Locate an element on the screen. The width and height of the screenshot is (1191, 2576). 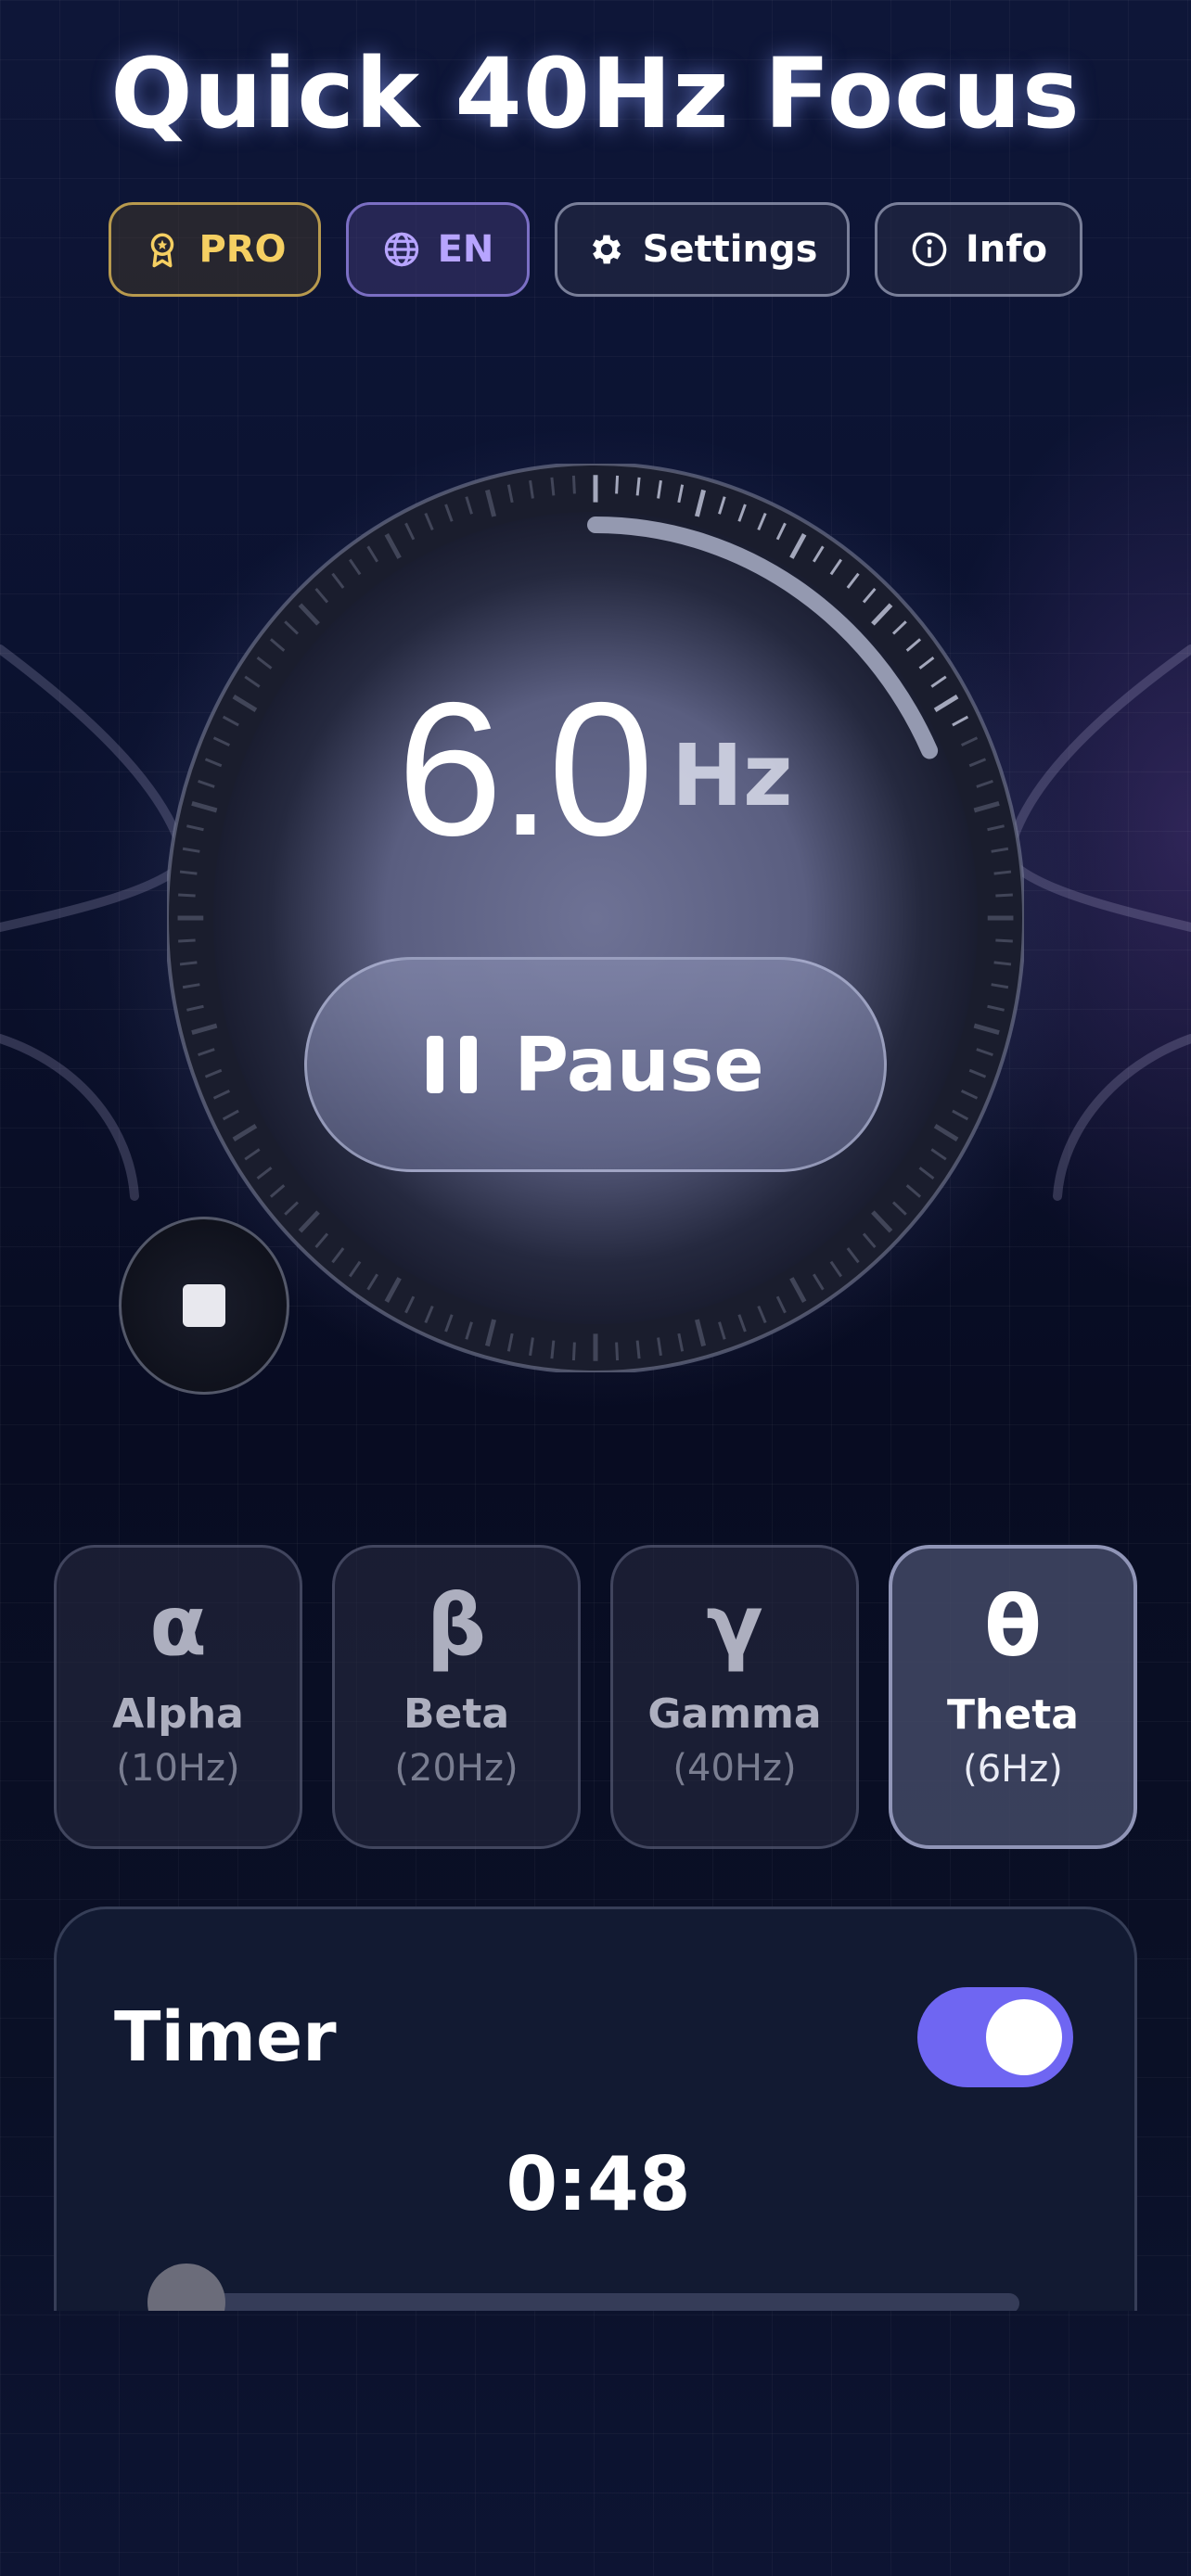
preset-name: Theta is located at coordinates (1013, 1715).